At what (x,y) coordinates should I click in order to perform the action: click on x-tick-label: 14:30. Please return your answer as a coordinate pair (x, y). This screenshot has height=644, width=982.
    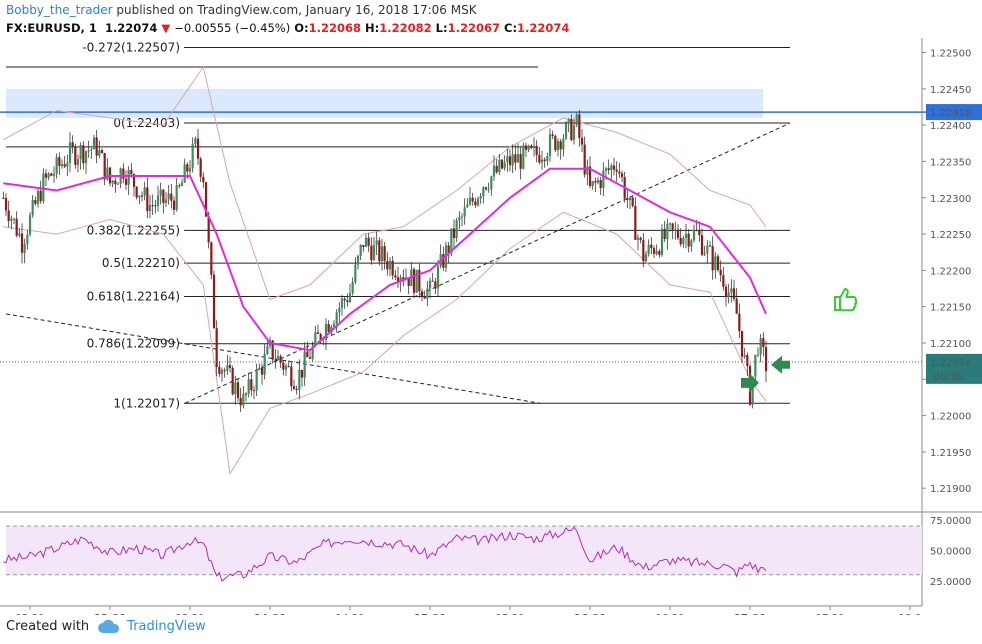
    Looking at the image, I should click on (350, 614).